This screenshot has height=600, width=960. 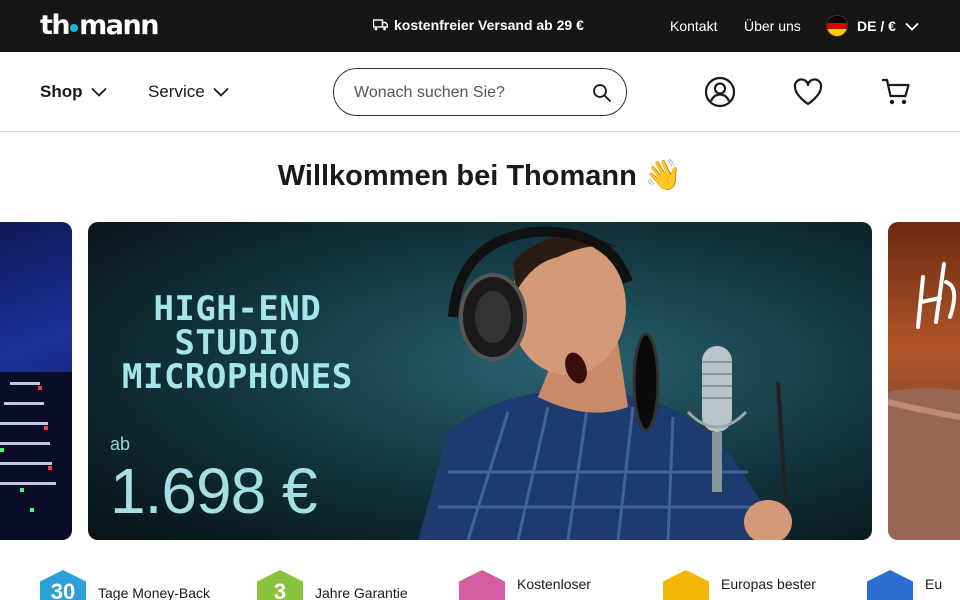 I want to click on locale-label: DE / €, so click(x=876, y=26).